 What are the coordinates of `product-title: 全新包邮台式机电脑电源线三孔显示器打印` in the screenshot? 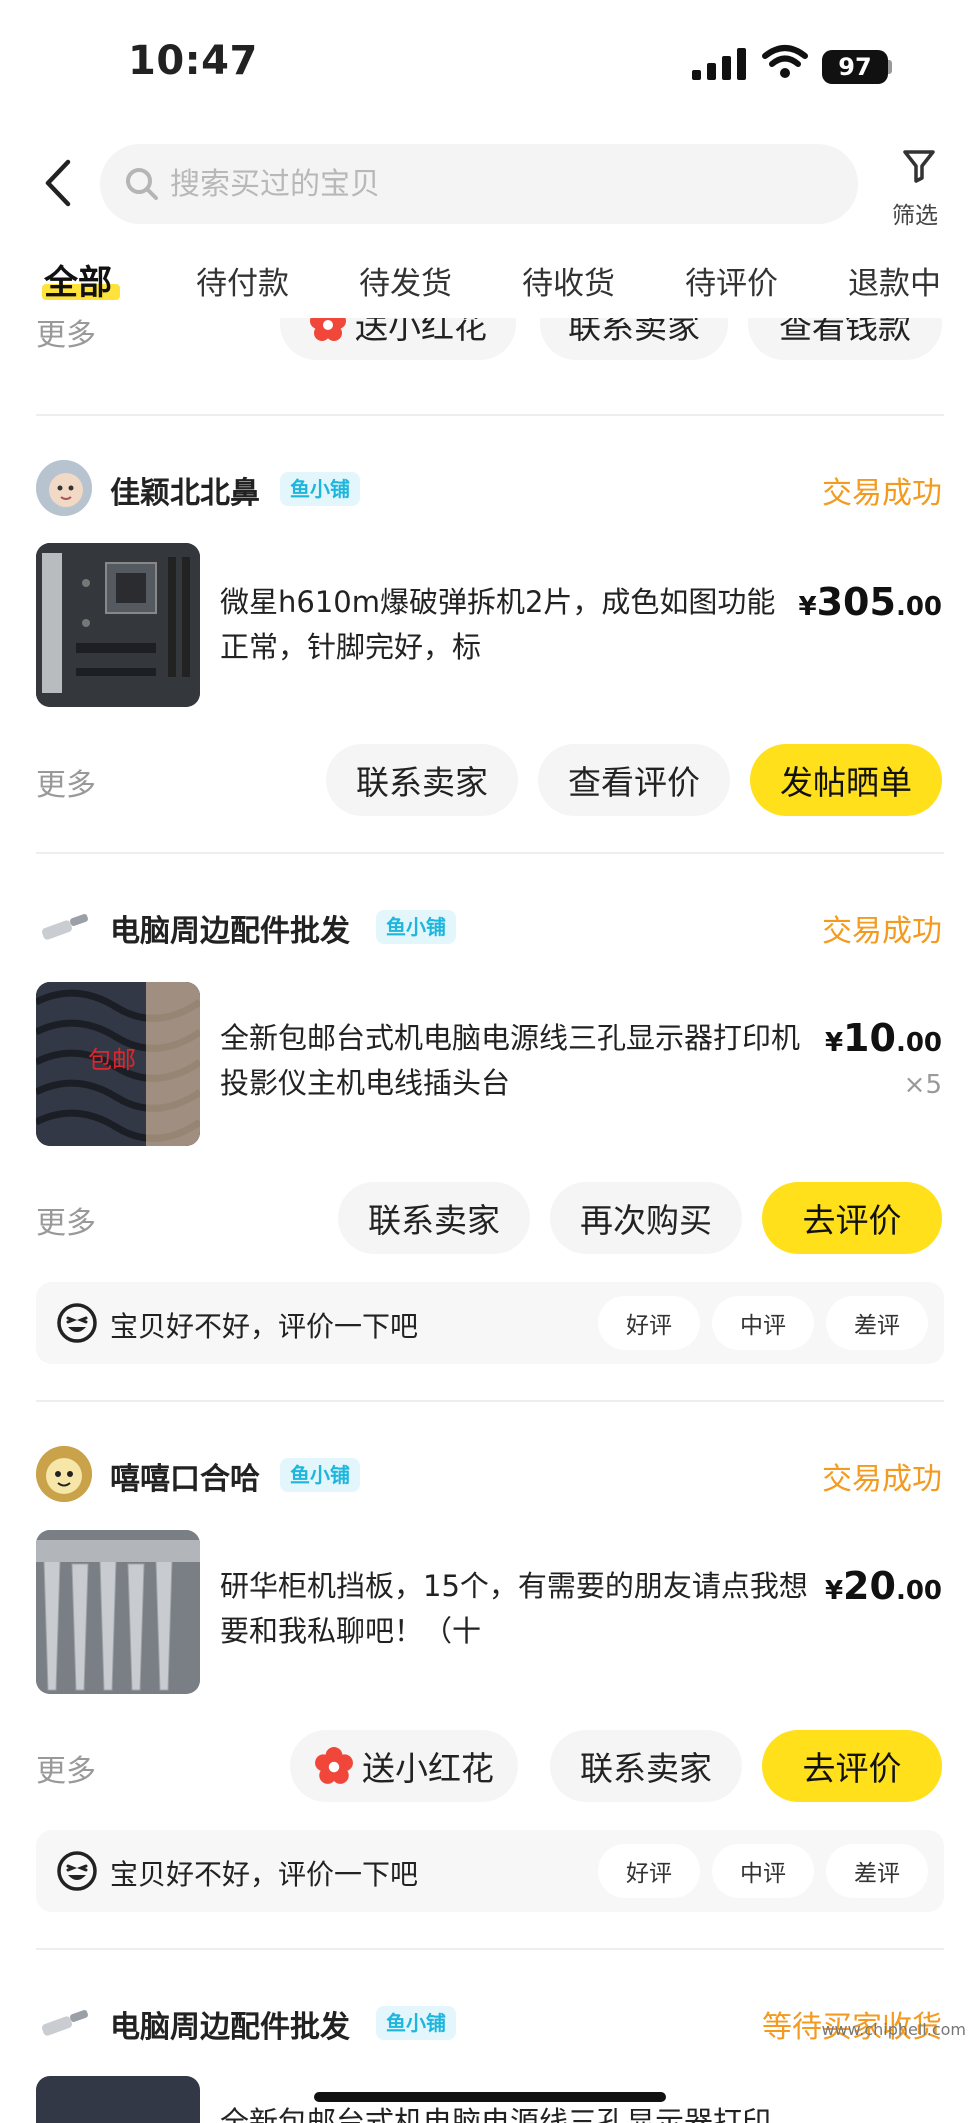 It's located at (510, 2111).